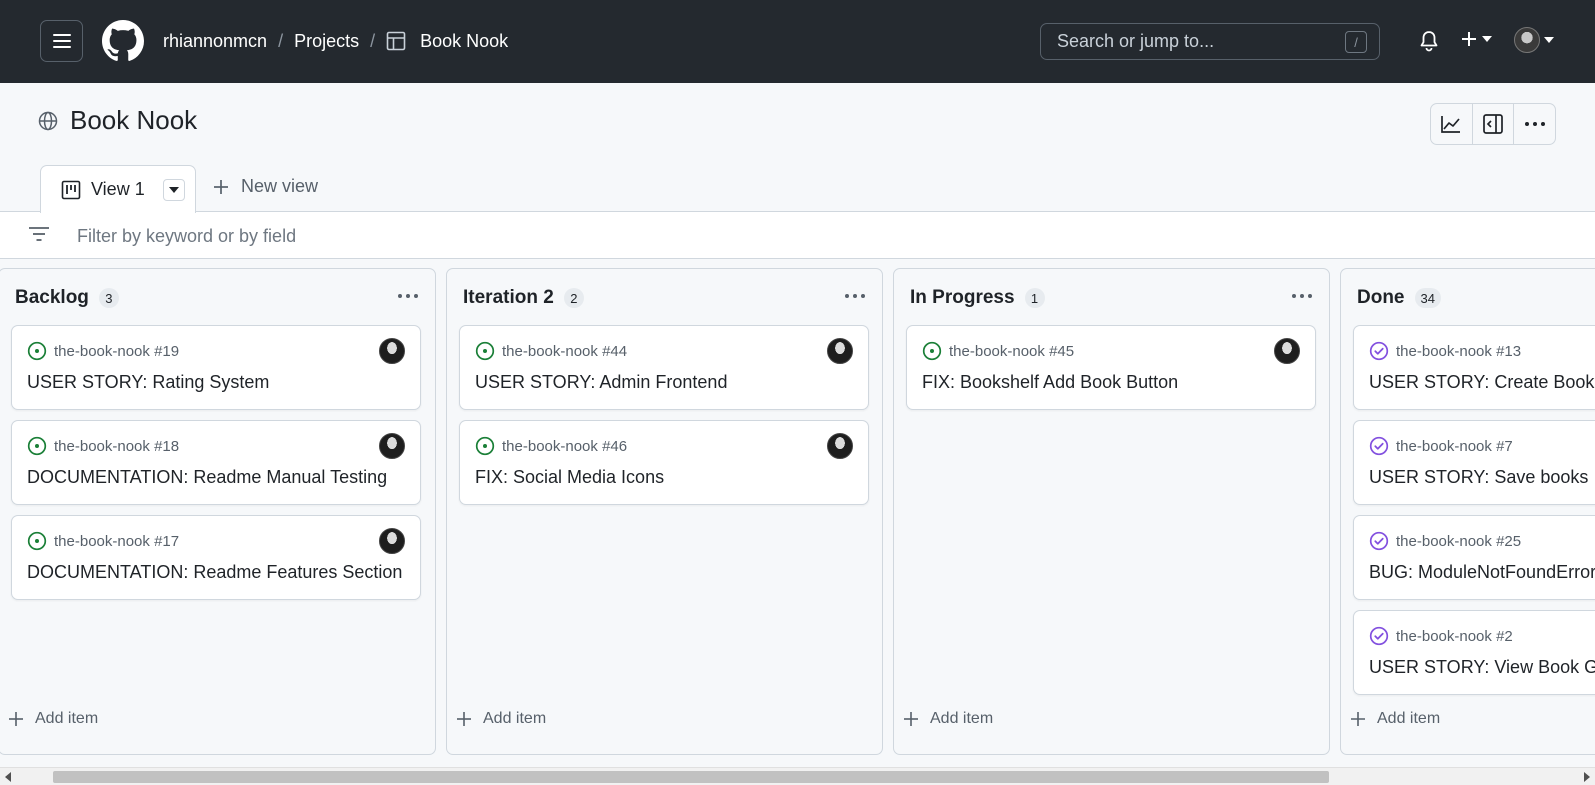 The image size is (1595, 785). Describe the element at coordinates (1427, 298) in the screenshot. I see `column-count-badge: 34` at that location.